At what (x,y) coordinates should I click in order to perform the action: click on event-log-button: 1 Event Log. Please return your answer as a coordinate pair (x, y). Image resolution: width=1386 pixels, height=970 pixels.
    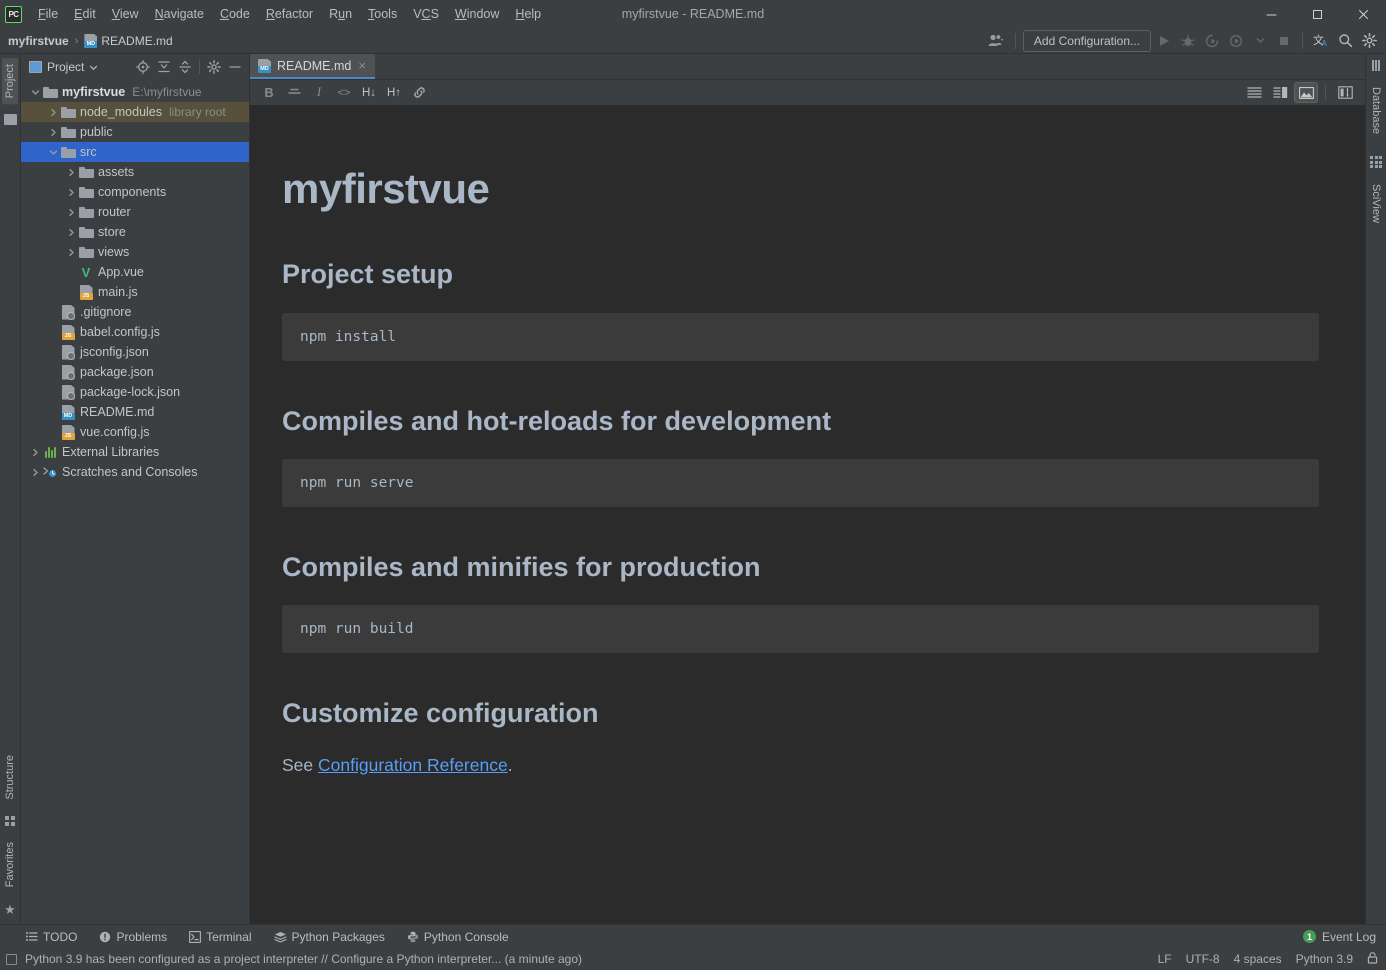
    Looking at the image, I should click on (1344, 937).